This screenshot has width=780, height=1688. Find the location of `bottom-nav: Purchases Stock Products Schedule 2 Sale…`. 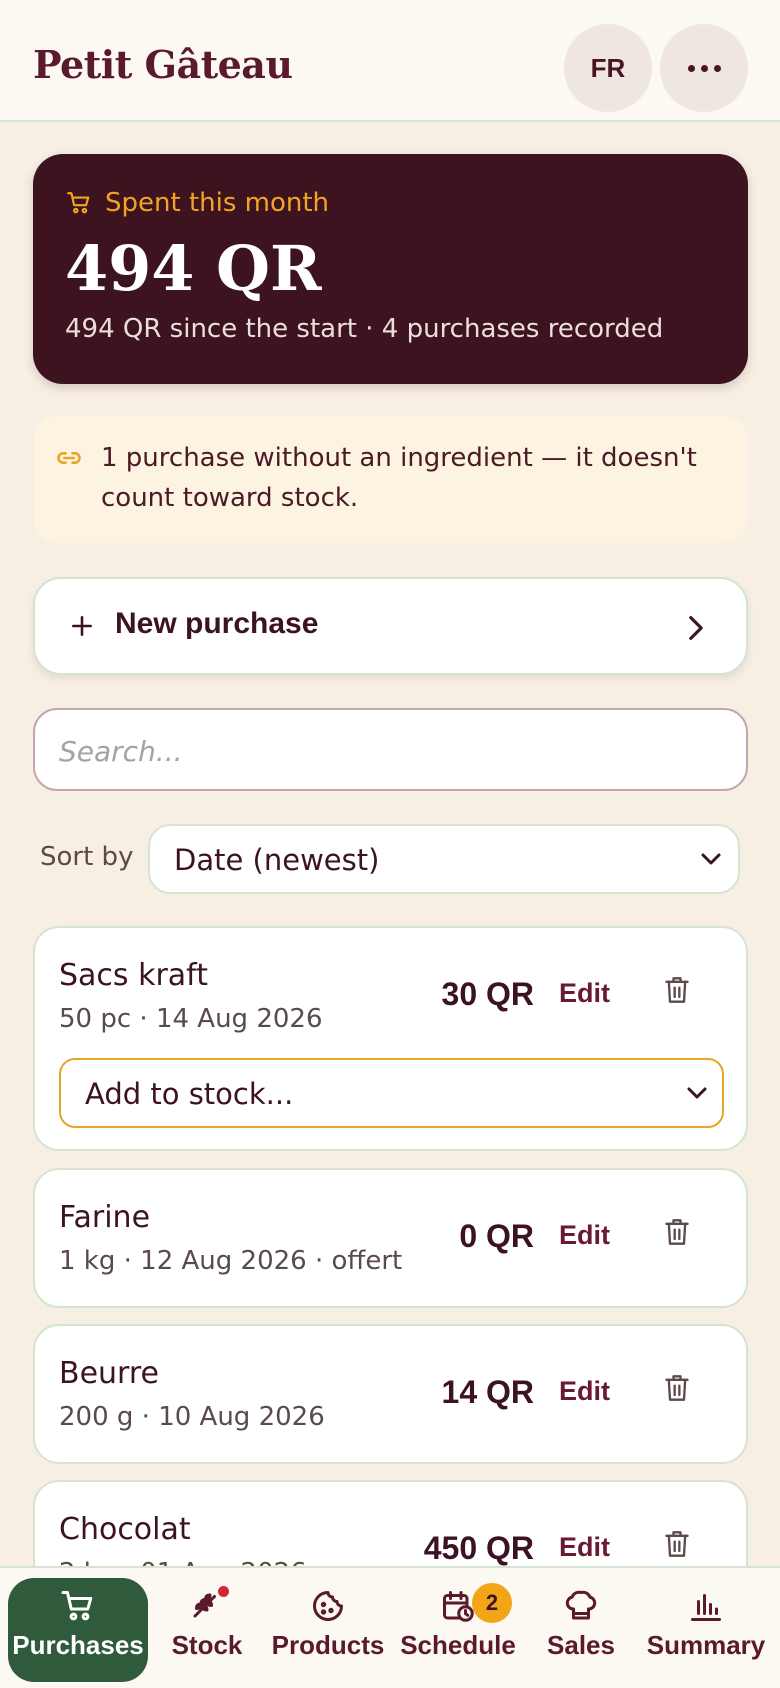

bottom-nav: Purchases Stock Products Schedule 2 Sale… is located at coordinates (390, 1627).